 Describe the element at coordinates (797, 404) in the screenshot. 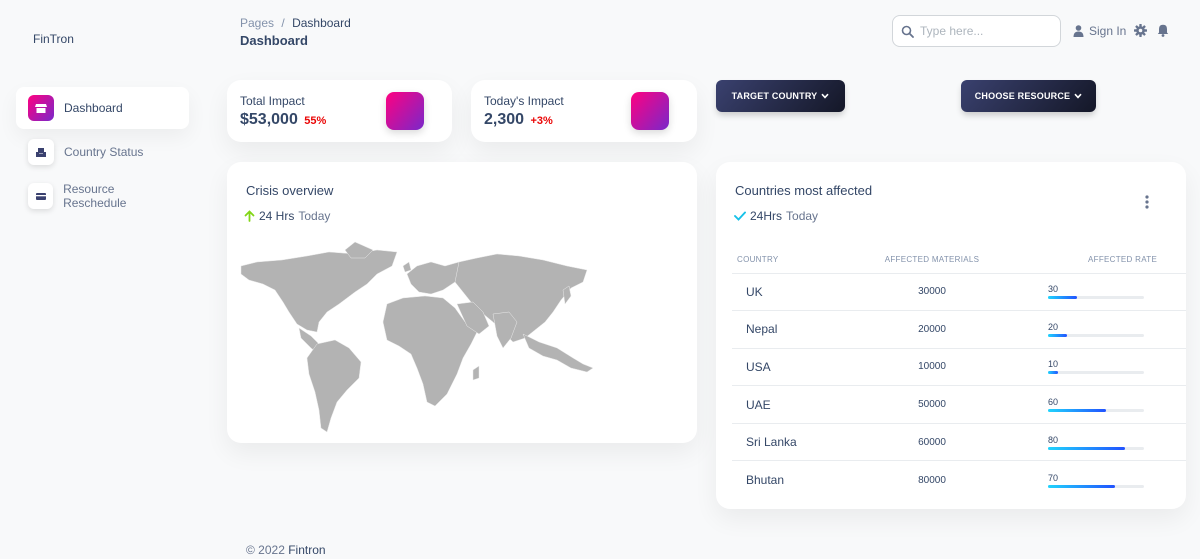

I see `cell-country: UAE` at that location.